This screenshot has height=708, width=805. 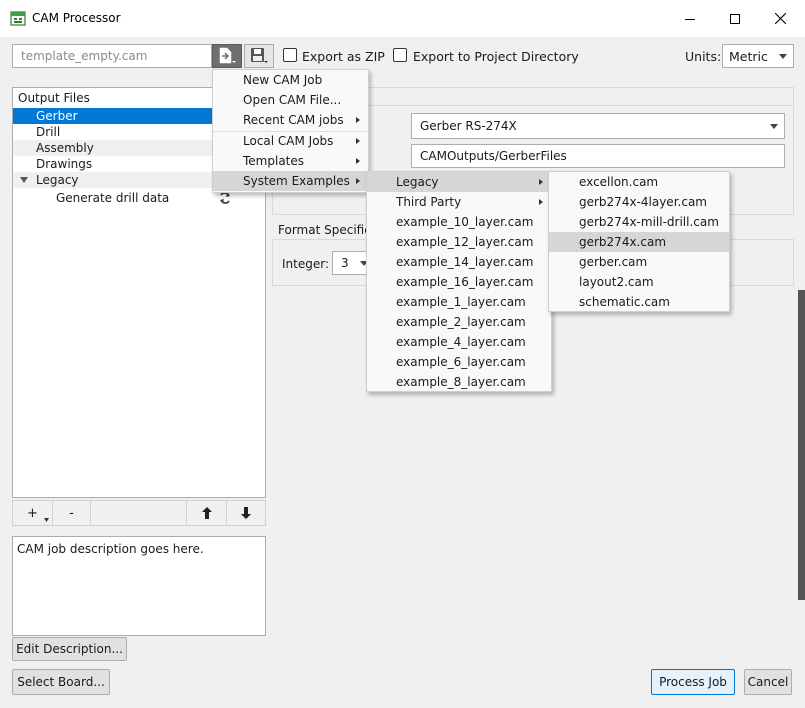 I want to click on maximize-button, so click(x=735, y=18).